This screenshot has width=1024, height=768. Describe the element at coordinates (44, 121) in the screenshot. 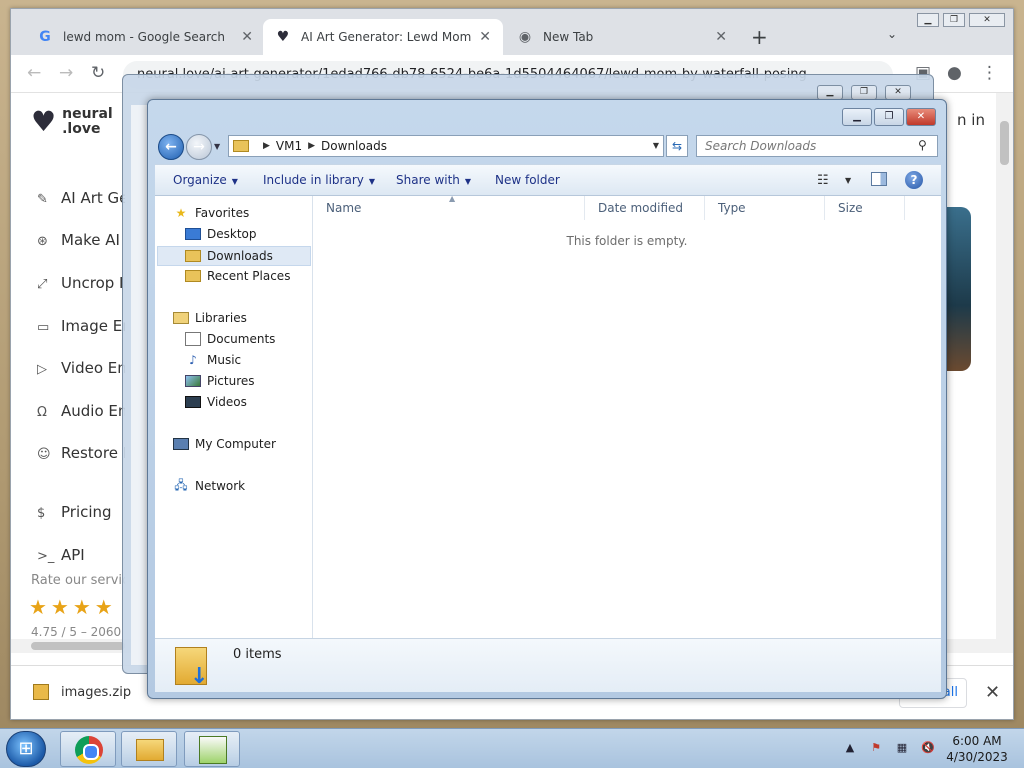

I see `heart-logo-icon: ♥` at that location.